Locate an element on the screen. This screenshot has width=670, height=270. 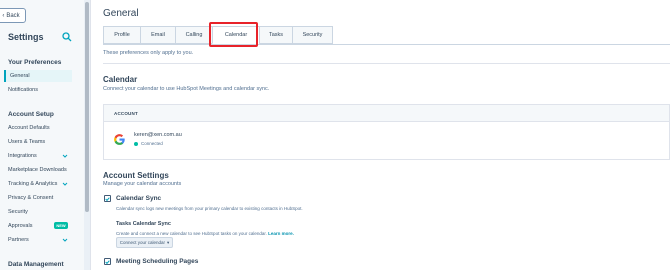
sidebar-item-general: General is located at coordinates (38, 76).